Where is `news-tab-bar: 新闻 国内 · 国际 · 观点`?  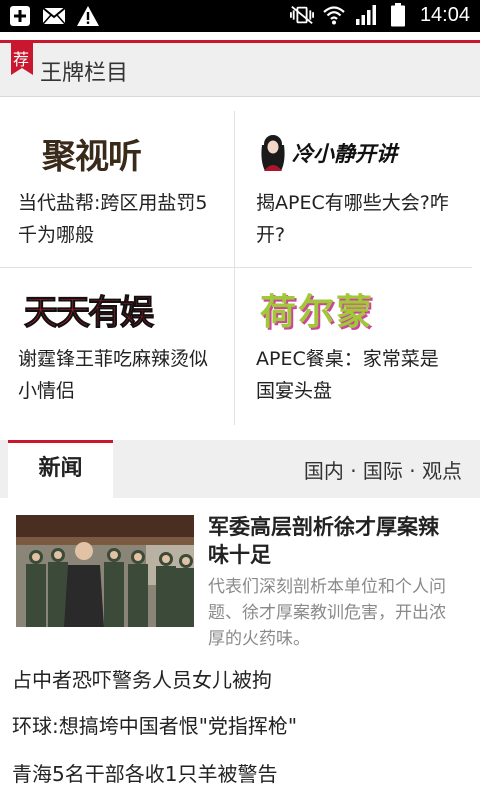
news-tab-bar: 新闻 国内 · 国际 · 观点 is located at coordinates (240, 469).